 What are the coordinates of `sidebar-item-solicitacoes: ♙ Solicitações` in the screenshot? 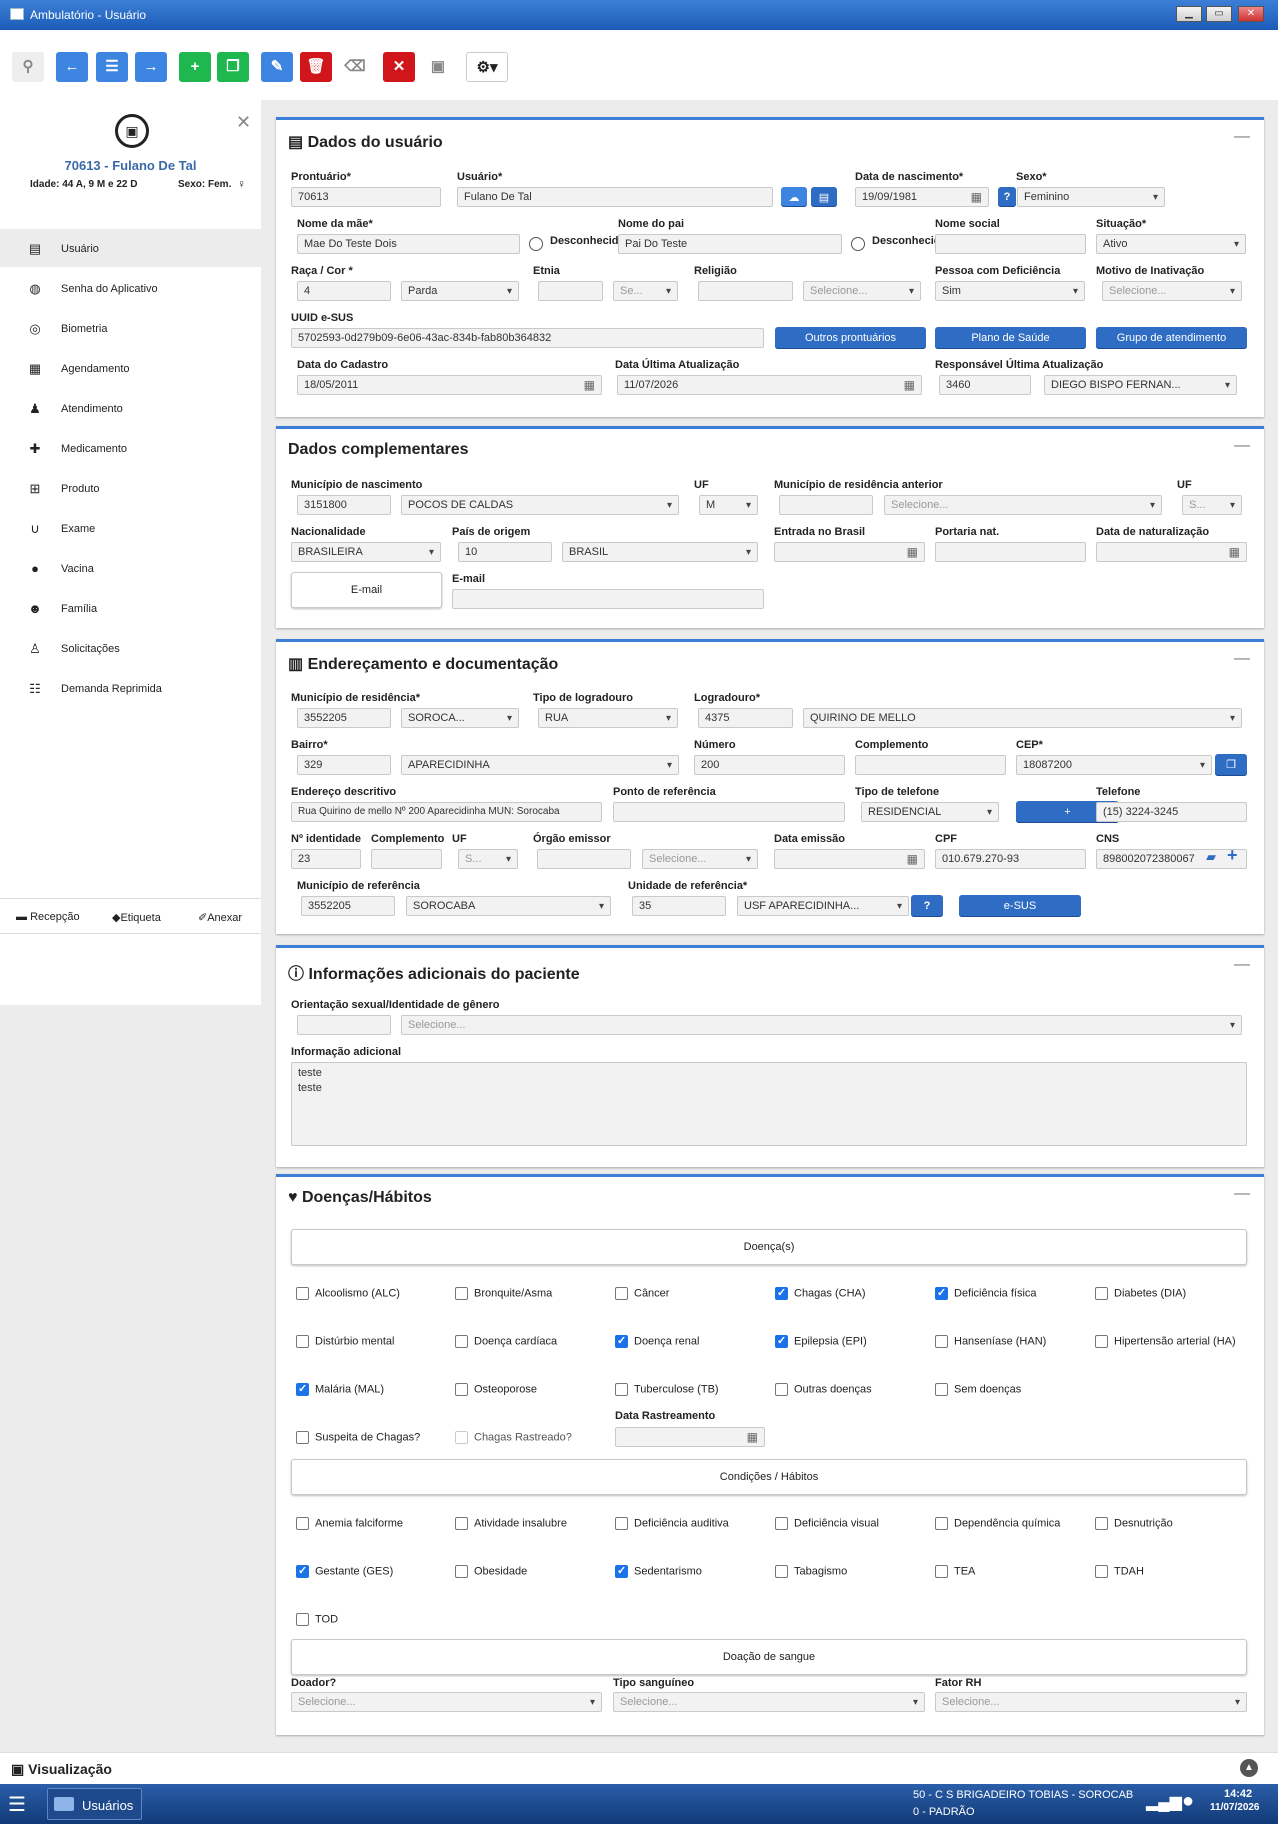 It's located at (130, 648).